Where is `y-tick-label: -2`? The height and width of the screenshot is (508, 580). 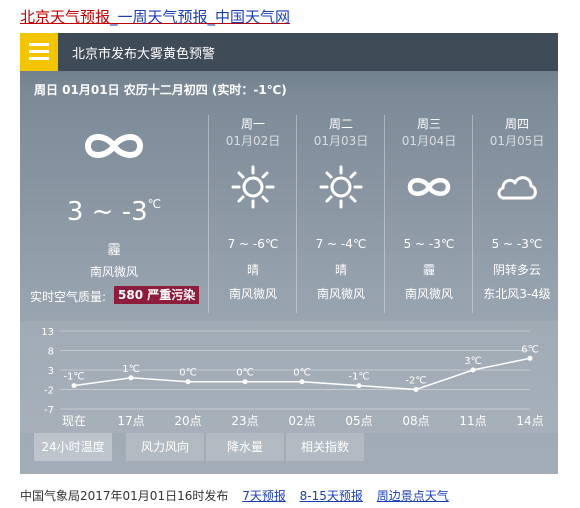 y-tick-label: -2 is located at coordinates (49, 391).